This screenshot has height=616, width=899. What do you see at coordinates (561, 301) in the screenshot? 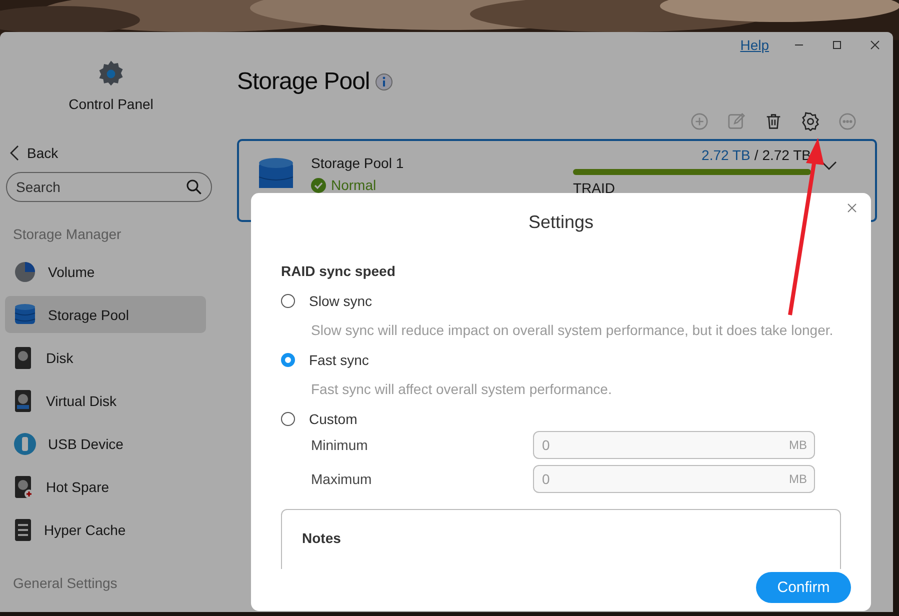
I see `radio-option: Slow sync` at bounding box center [561, 301].